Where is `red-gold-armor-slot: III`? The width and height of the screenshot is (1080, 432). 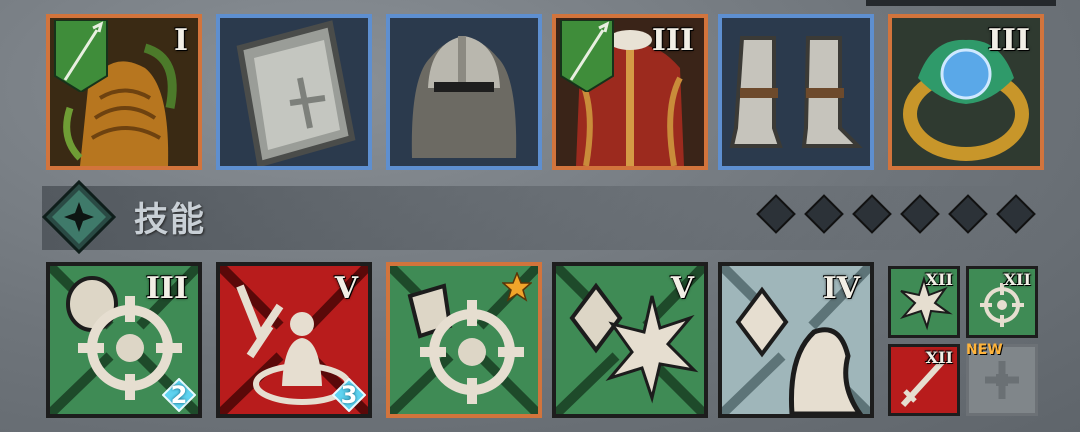
red-gold-armor-slot: III is located at coordinates (630, 92).